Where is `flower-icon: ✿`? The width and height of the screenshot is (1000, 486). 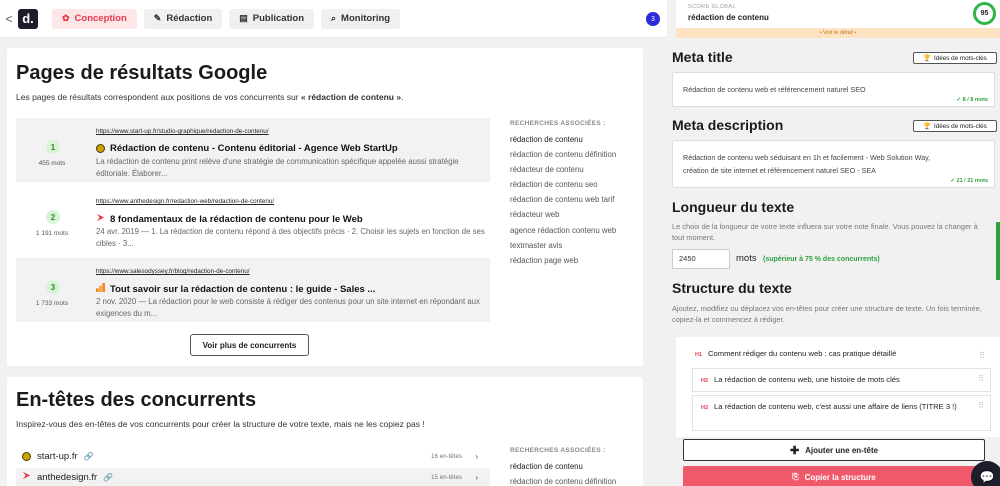 flower-icon: ✿ is located at coordinates (66, 18).